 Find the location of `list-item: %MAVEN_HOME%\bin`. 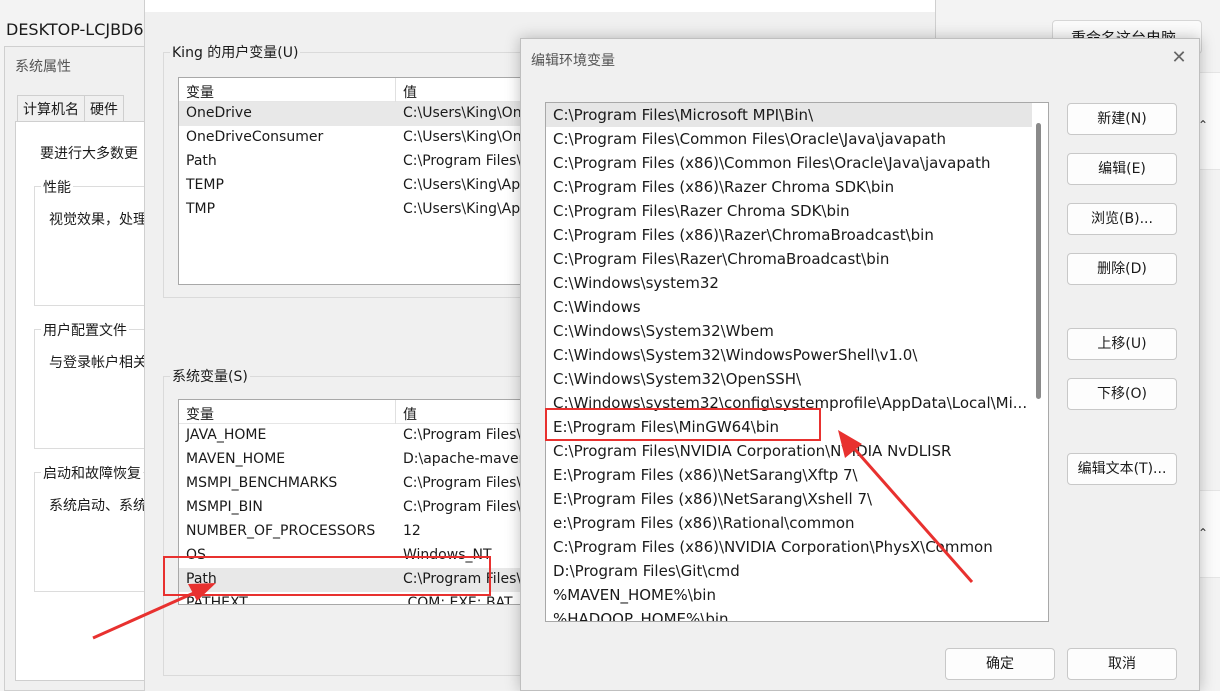

list-item: %MAVEN_HOME%\bin is located at coordinates (789, 595).